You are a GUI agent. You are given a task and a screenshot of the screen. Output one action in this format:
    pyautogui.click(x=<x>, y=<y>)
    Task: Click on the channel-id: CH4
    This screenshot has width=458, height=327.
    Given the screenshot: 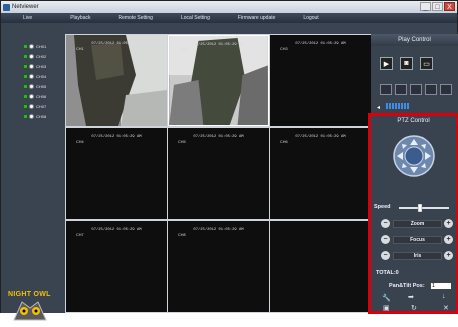 What is the action you would take?
    pyautogui.click(x=80, y=142)
    